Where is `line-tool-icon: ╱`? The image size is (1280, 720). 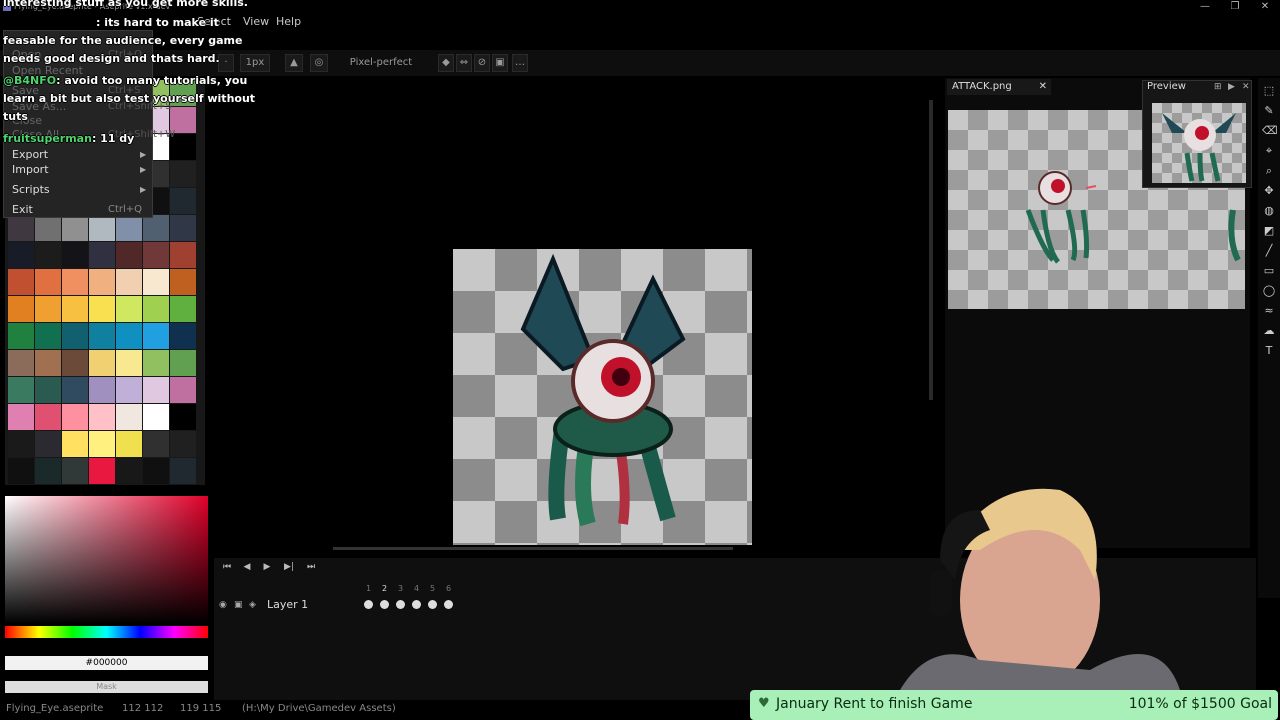
line-tool-icon: ╱ is located at coordinates (1269, 251).